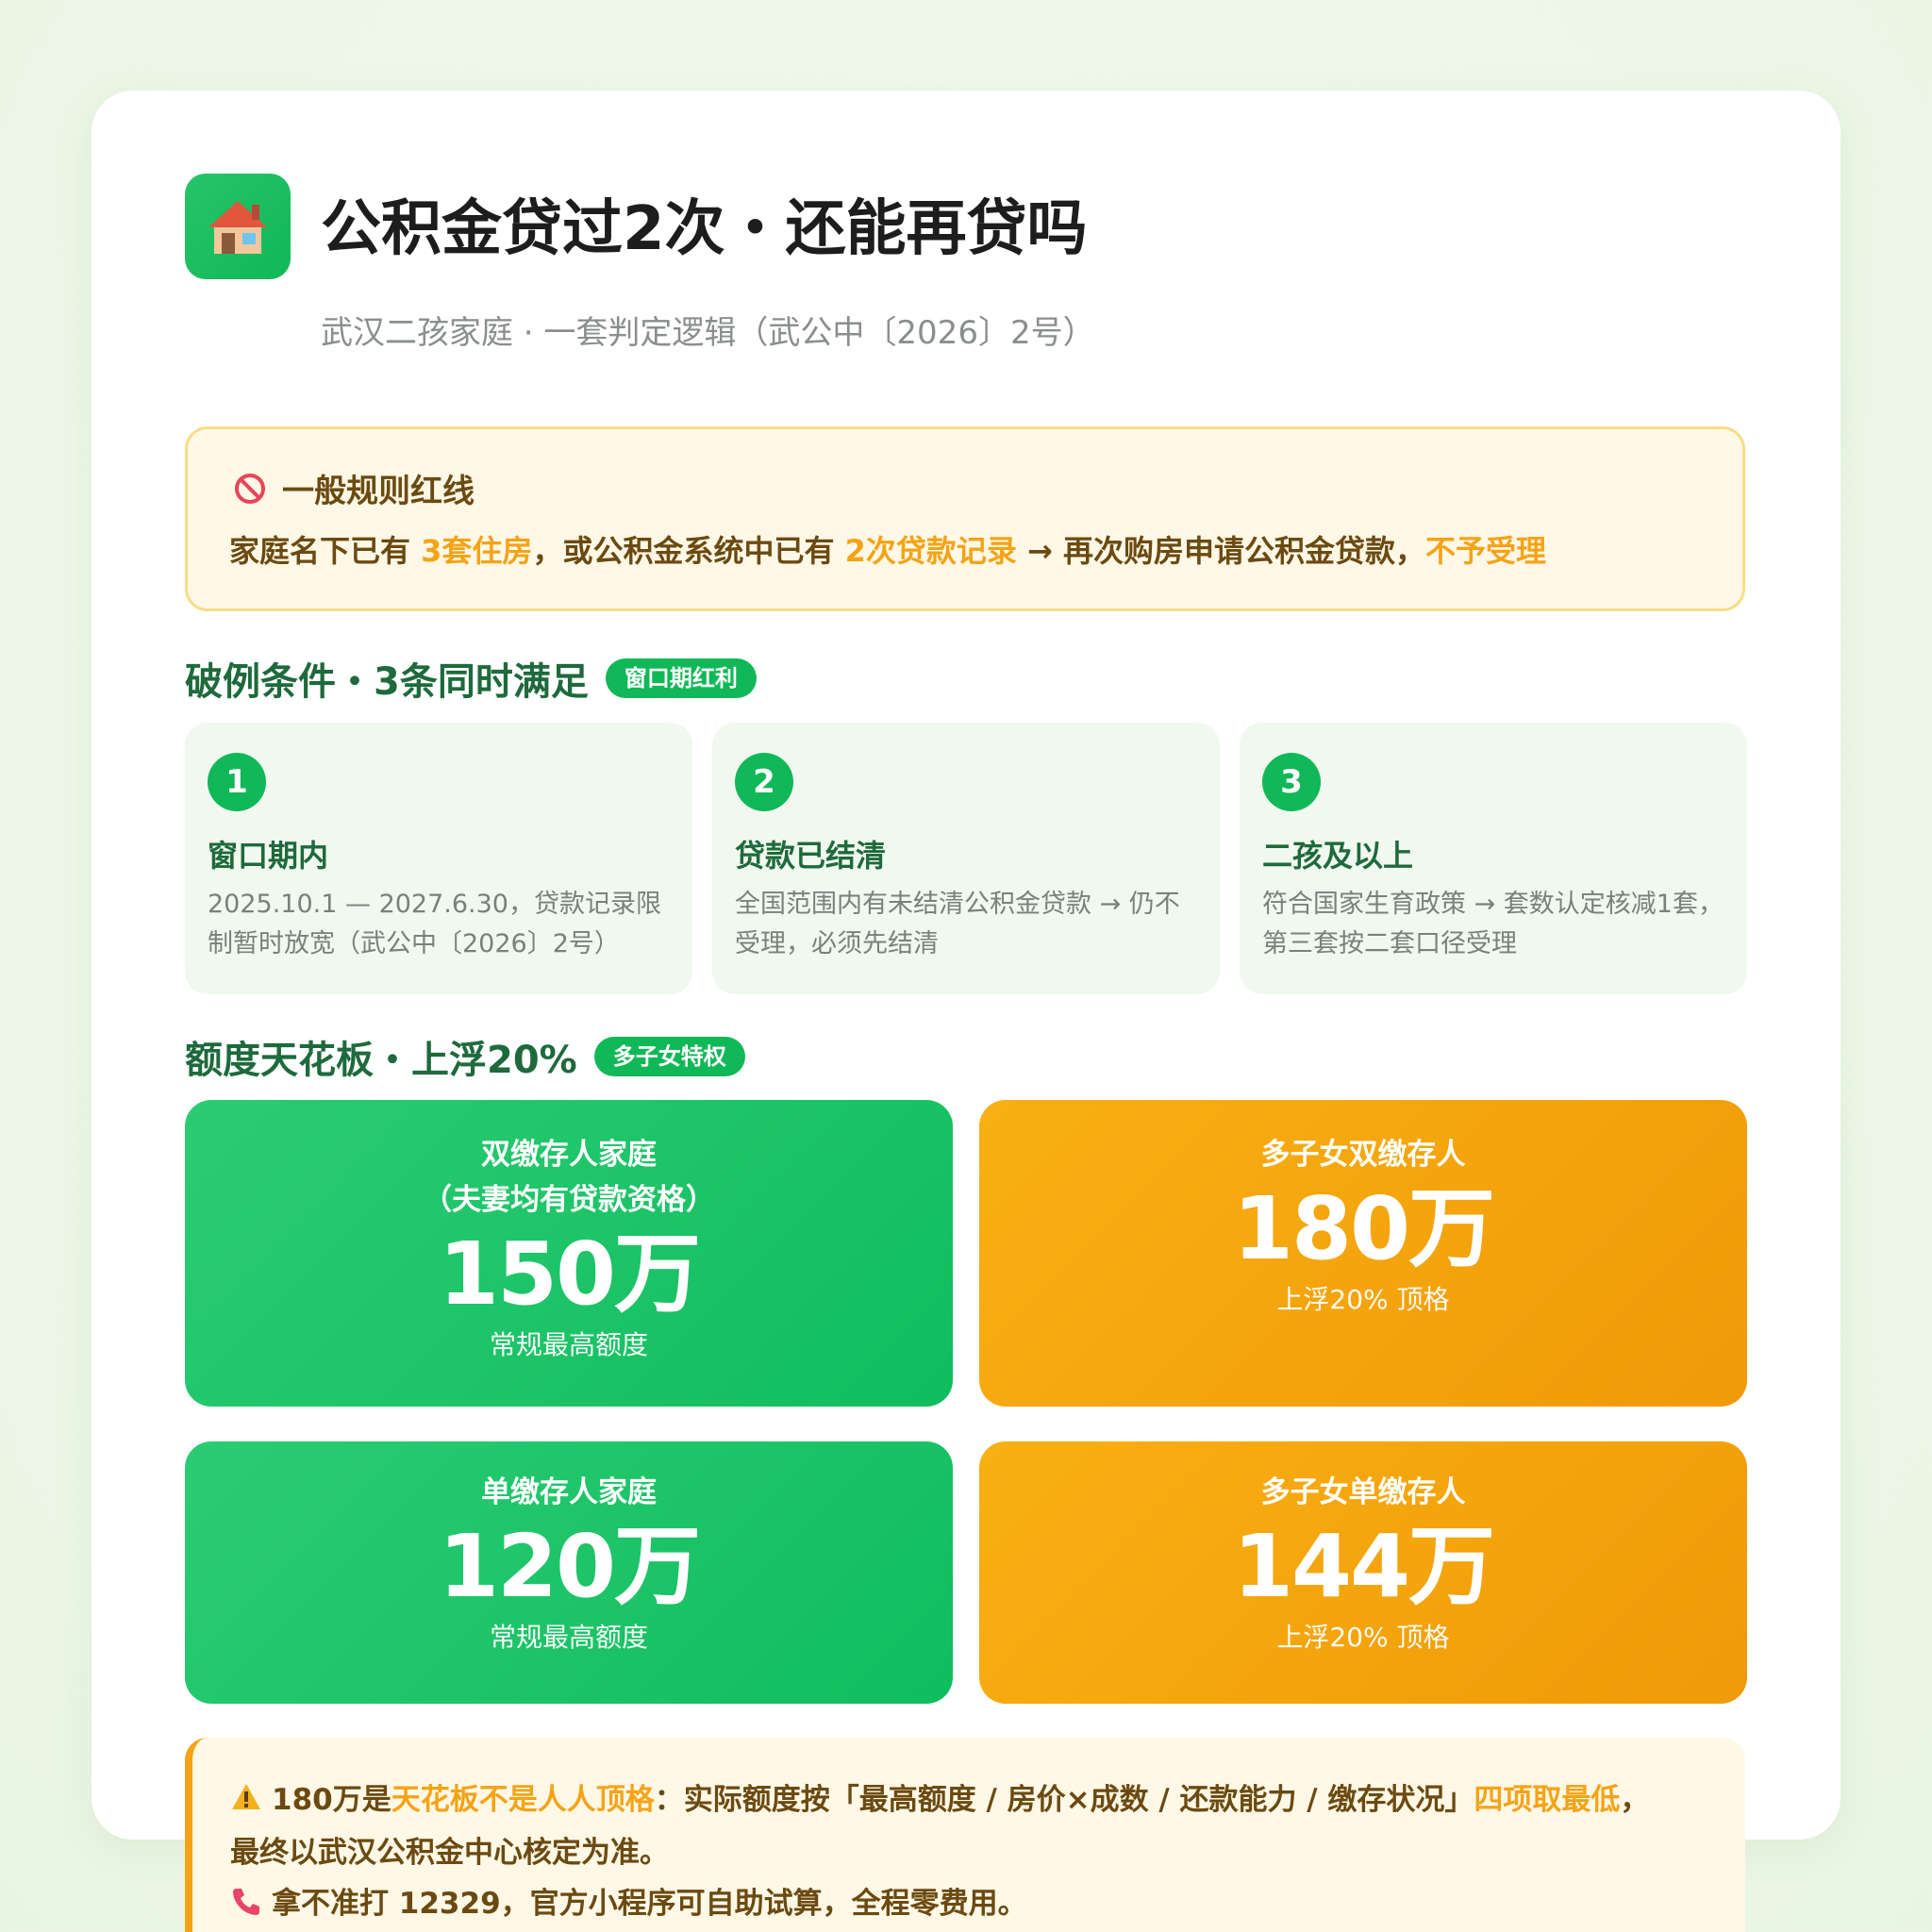  Describe the element at coordinates (669, 1057) in the screenshot. I see `multi-child-badge: 多子女特权` at that location.